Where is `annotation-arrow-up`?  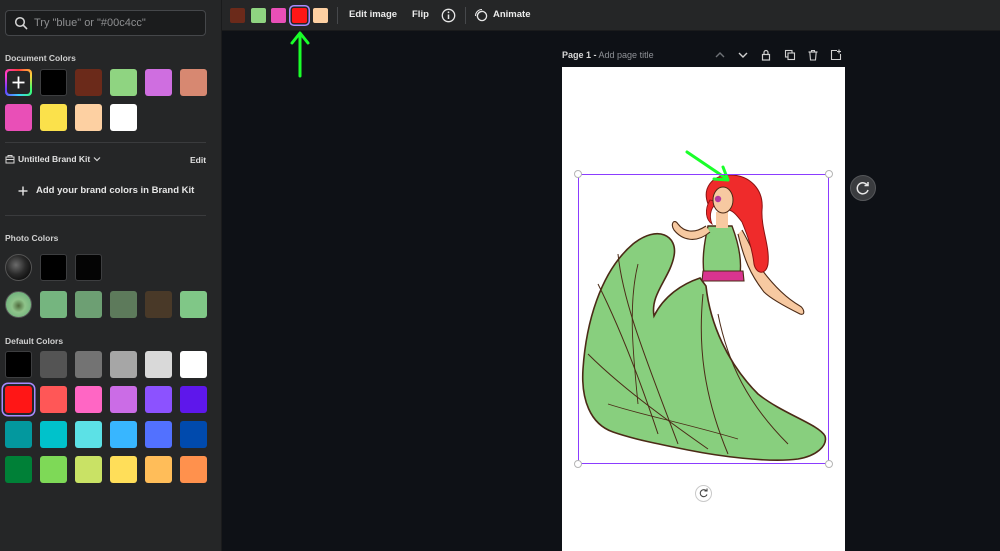 annotation-arrow-up is located at coordinates (300, 54).